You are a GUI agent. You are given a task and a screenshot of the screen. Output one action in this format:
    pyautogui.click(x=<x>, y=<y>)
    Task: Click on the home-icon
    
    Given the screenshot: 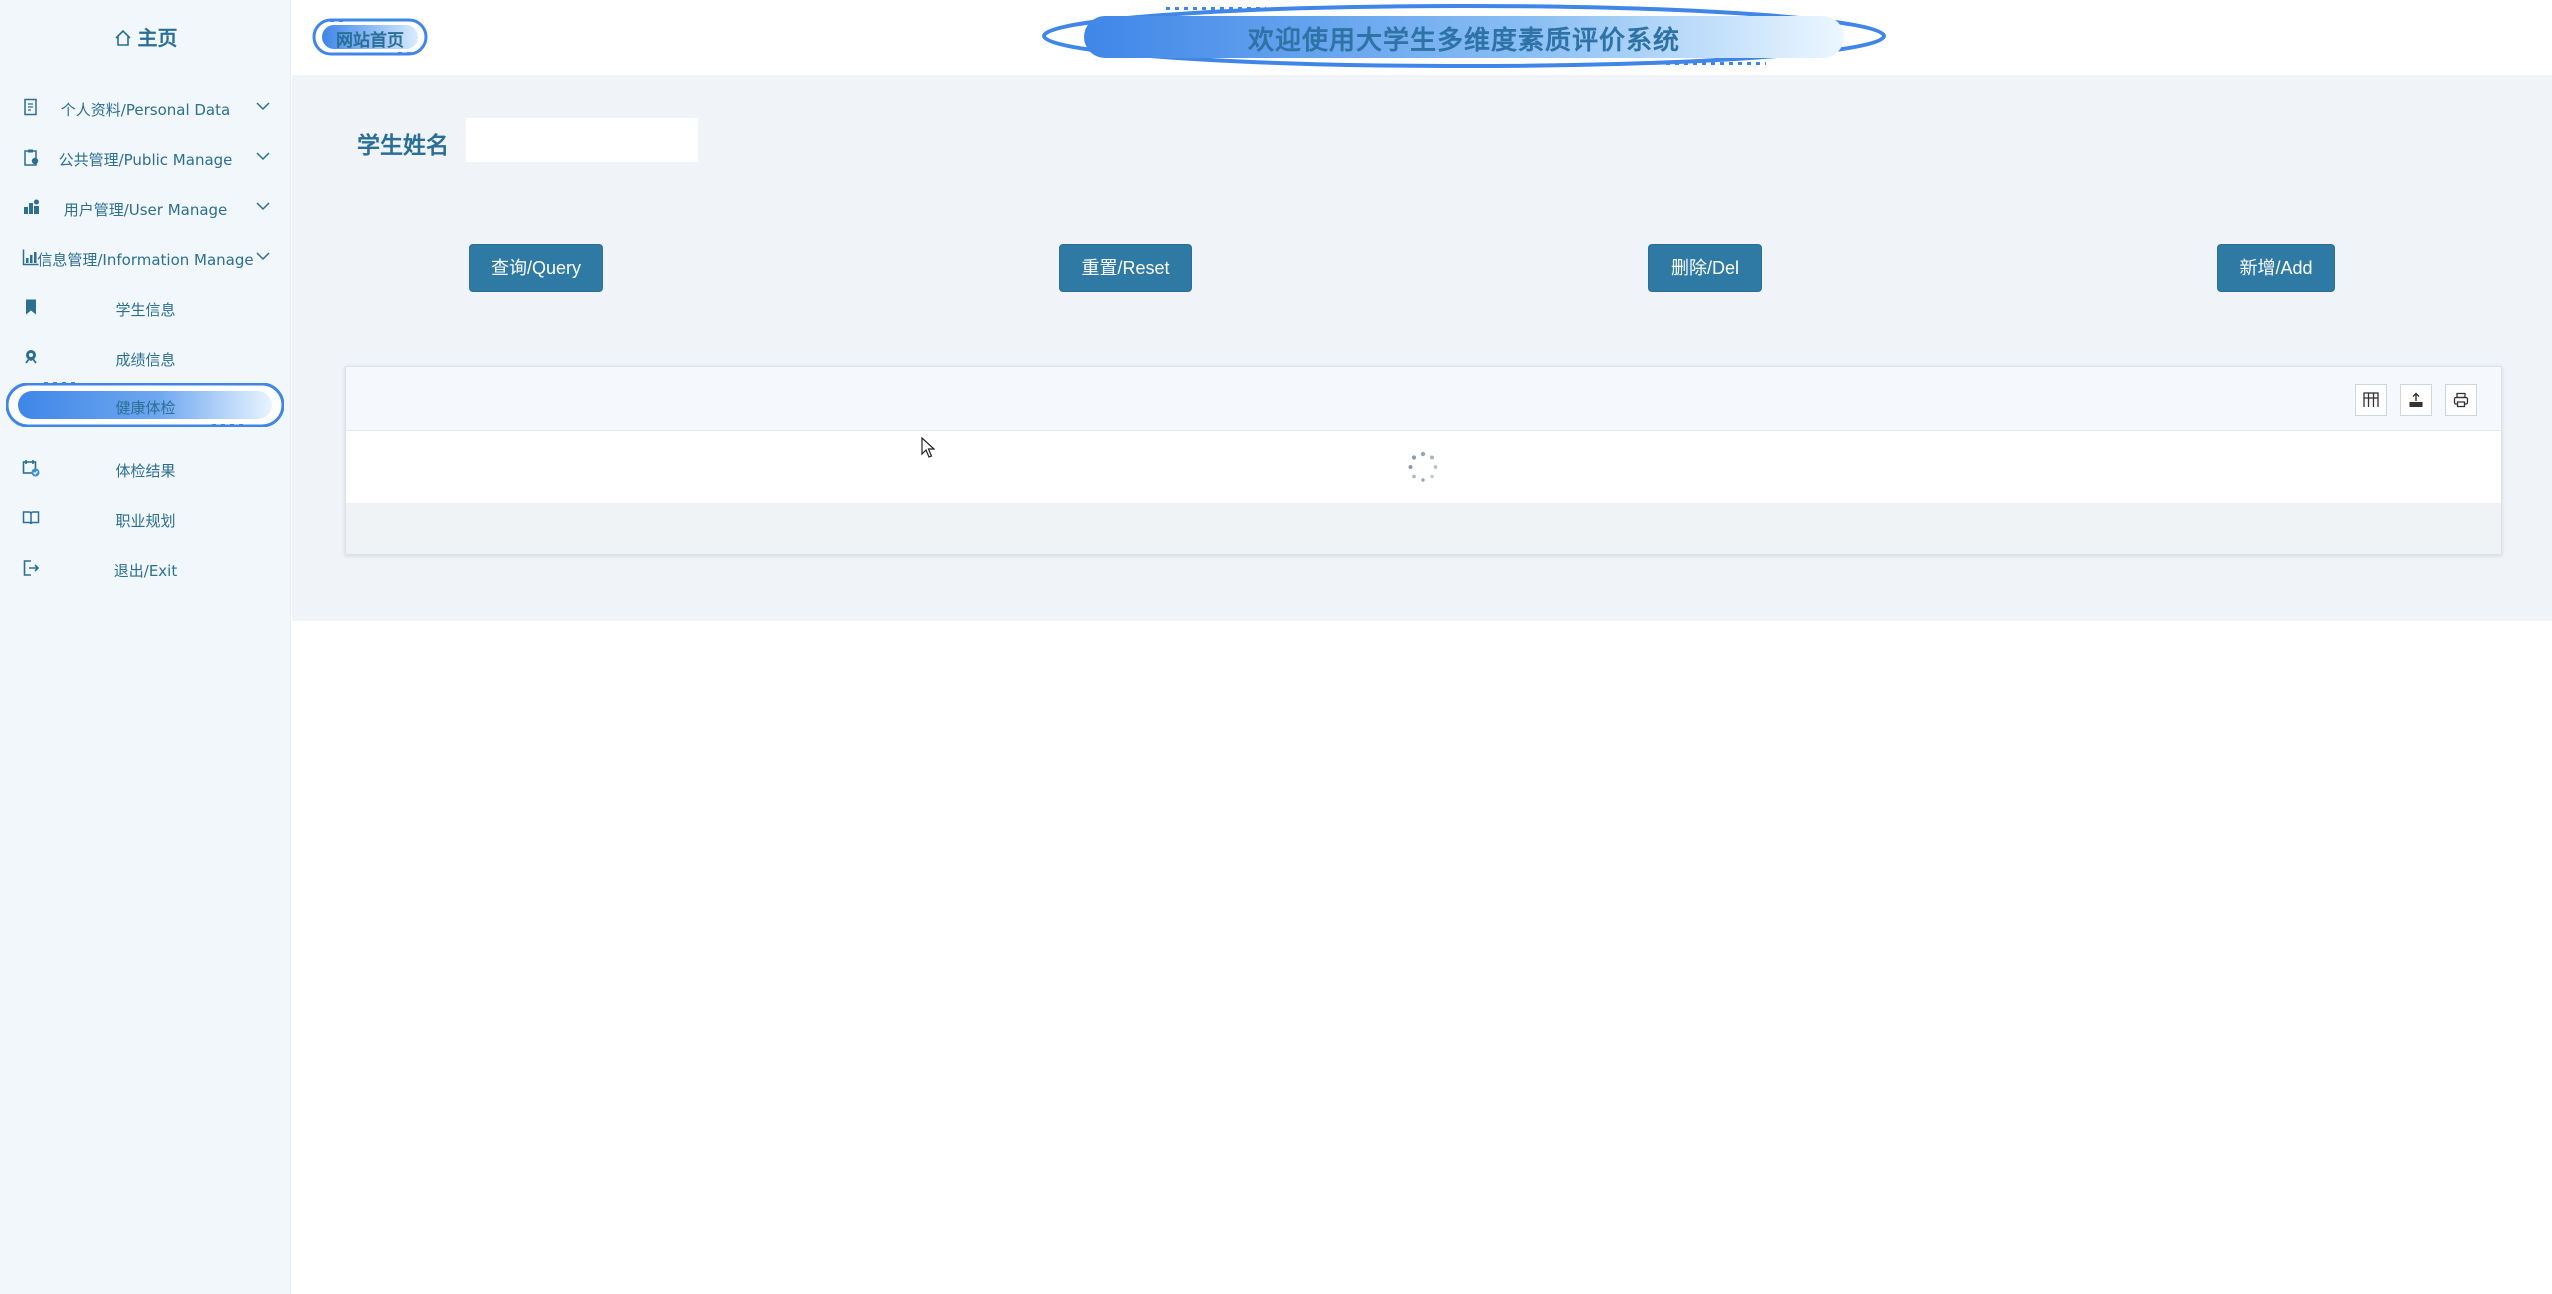 What is the action you would take?
    pyautogui.click(x=122, y=37)
    